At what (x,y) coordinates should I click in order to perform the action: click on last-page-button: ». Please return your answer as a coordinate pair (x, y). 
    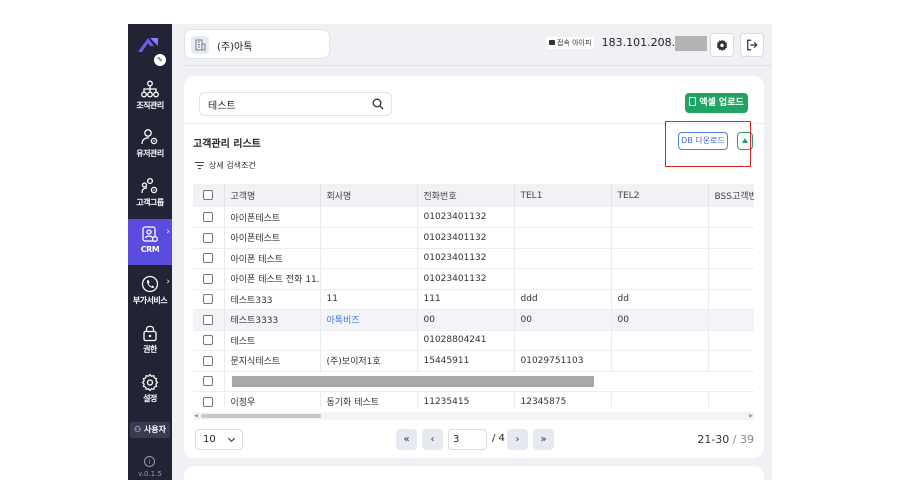
    Looking at the image, I should click on (543, 439).